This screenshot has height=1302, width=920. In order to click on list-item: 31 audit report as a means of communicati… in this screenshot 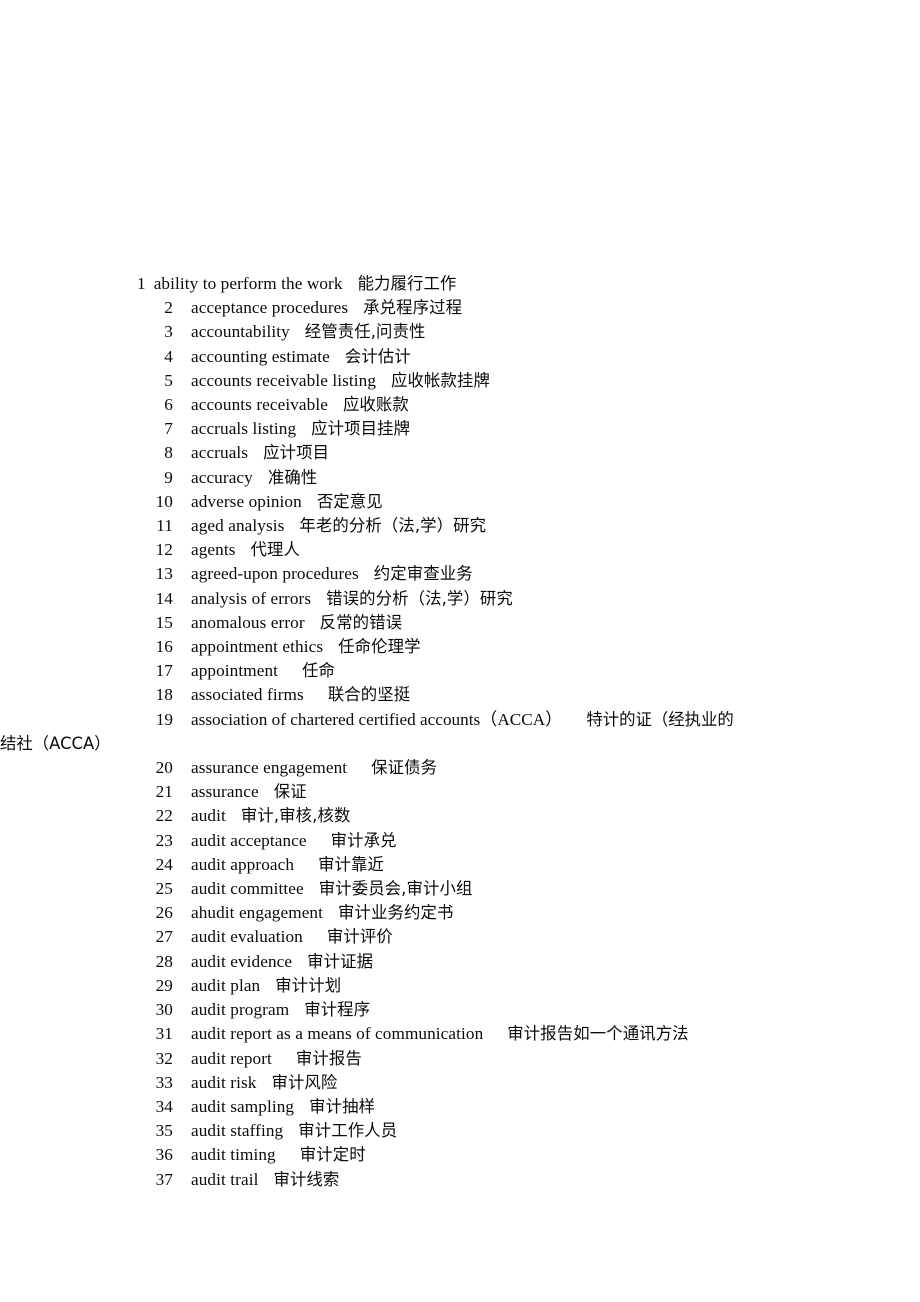, I will do `click(460, 1034)`.